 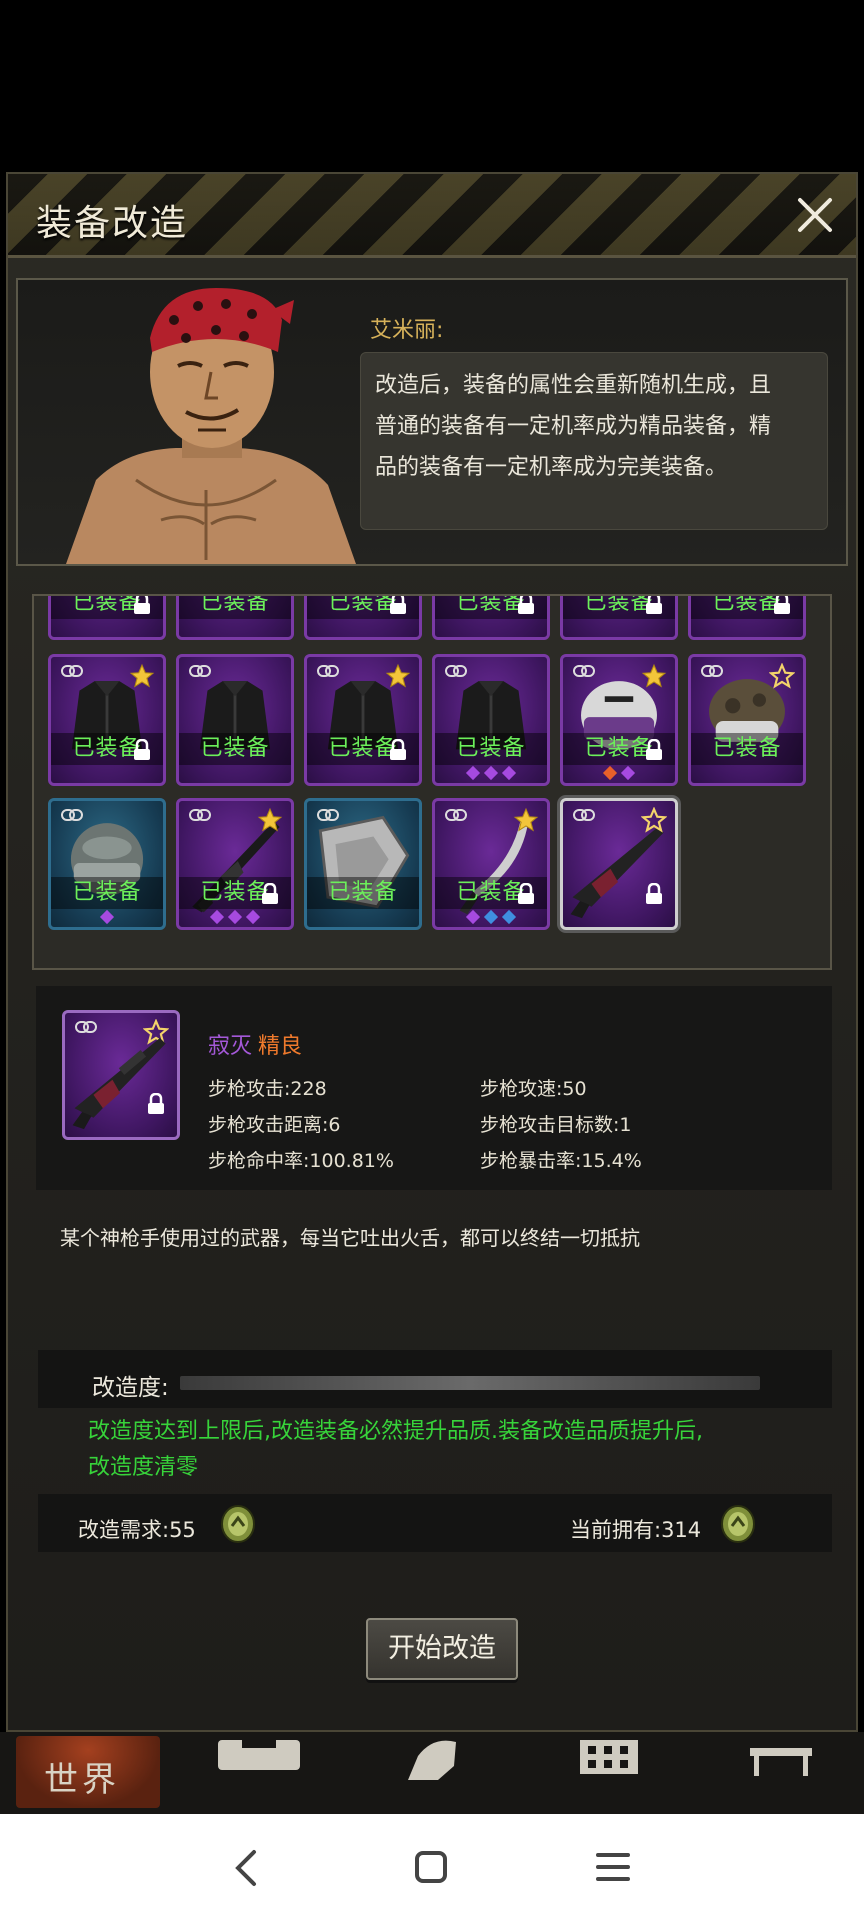 I want to click on close-icon, so click(x=815, y=215).